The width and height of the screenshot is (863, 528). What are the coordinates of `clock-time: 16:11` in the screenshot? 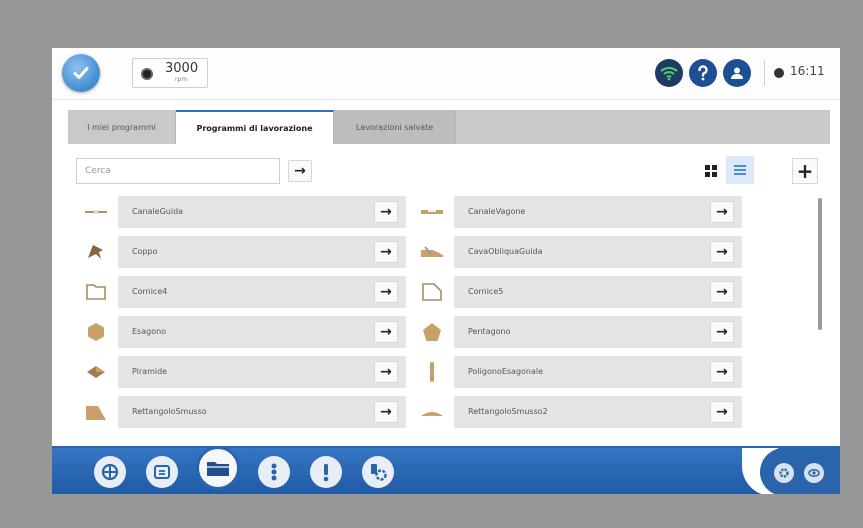 It's located at (807, 71).